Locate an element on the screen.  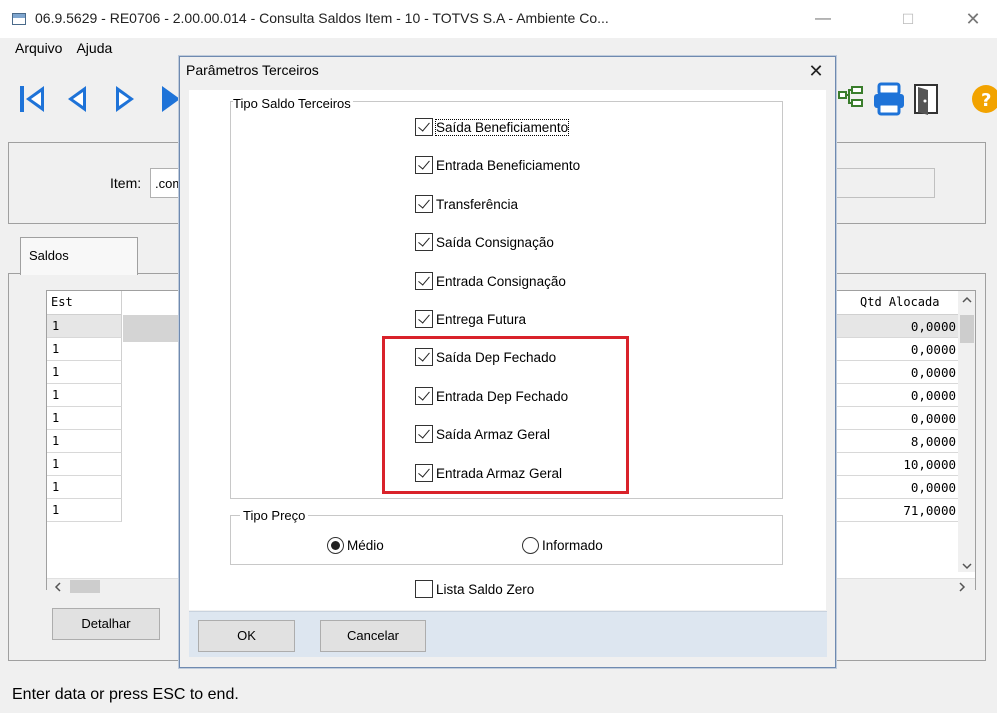
menu-arquivo: Arquivo is located at coordinates (38, 52).